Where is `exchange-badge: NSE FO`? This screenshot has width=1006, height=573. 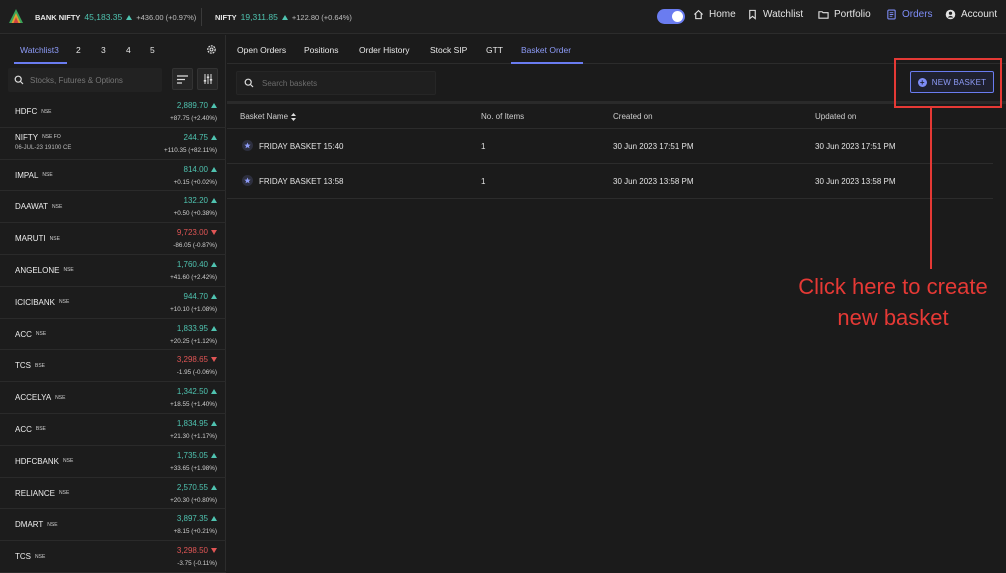
exchange-badge: NSE FO is located at coordinates (51, 137).